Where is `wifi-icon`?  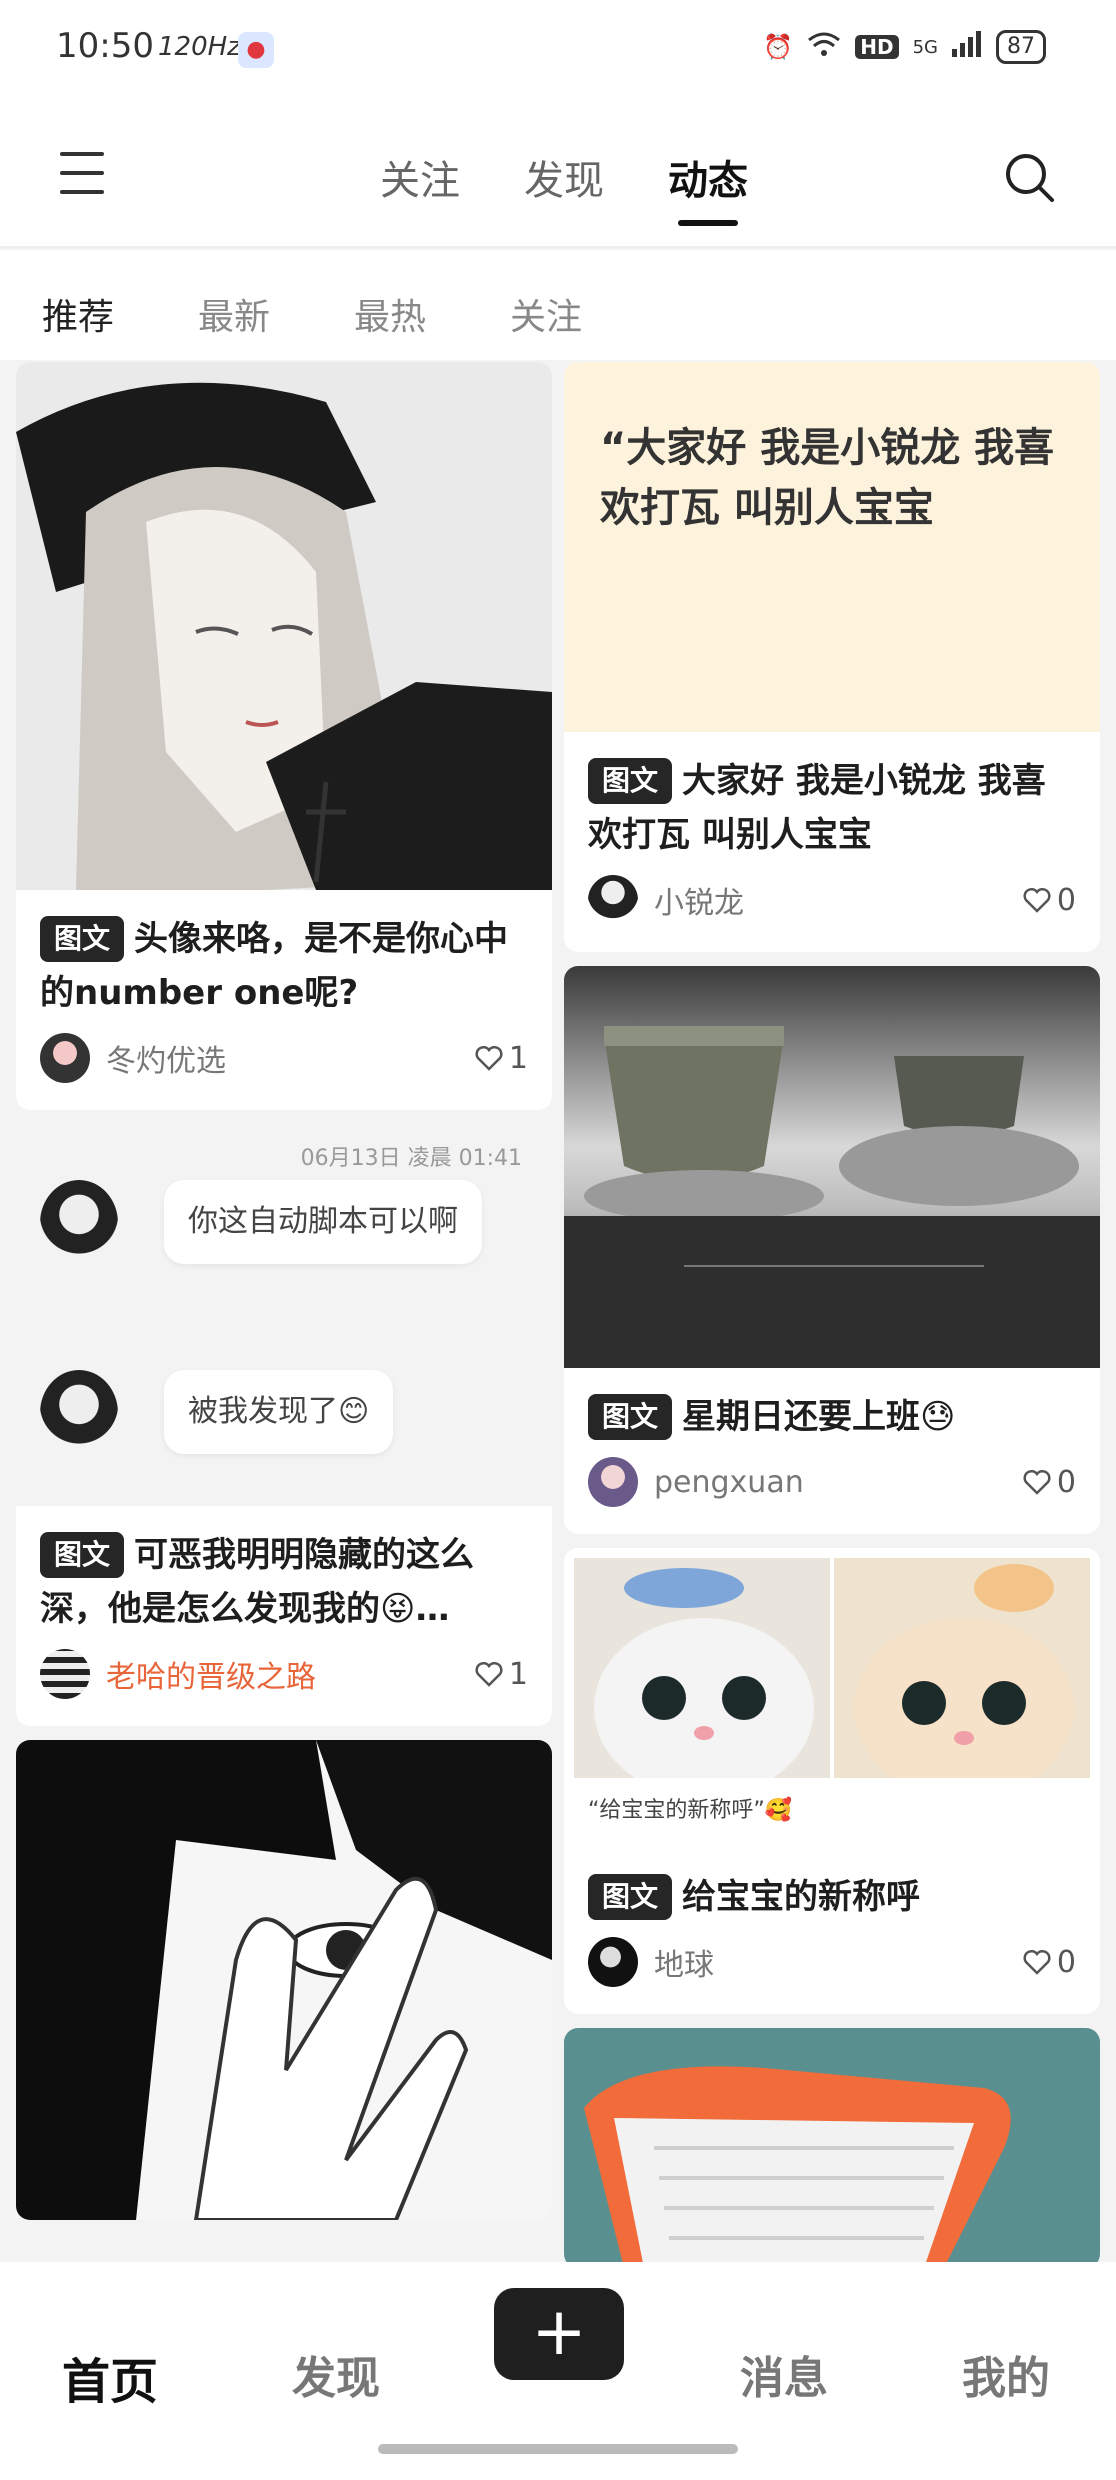 wifi-icon is located at coordinates (824, 47).